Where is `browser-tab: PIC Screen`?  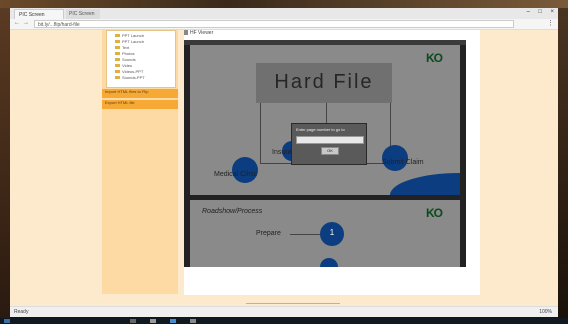
browser-tab: PIC Screen is located at coordinates (83, 14).